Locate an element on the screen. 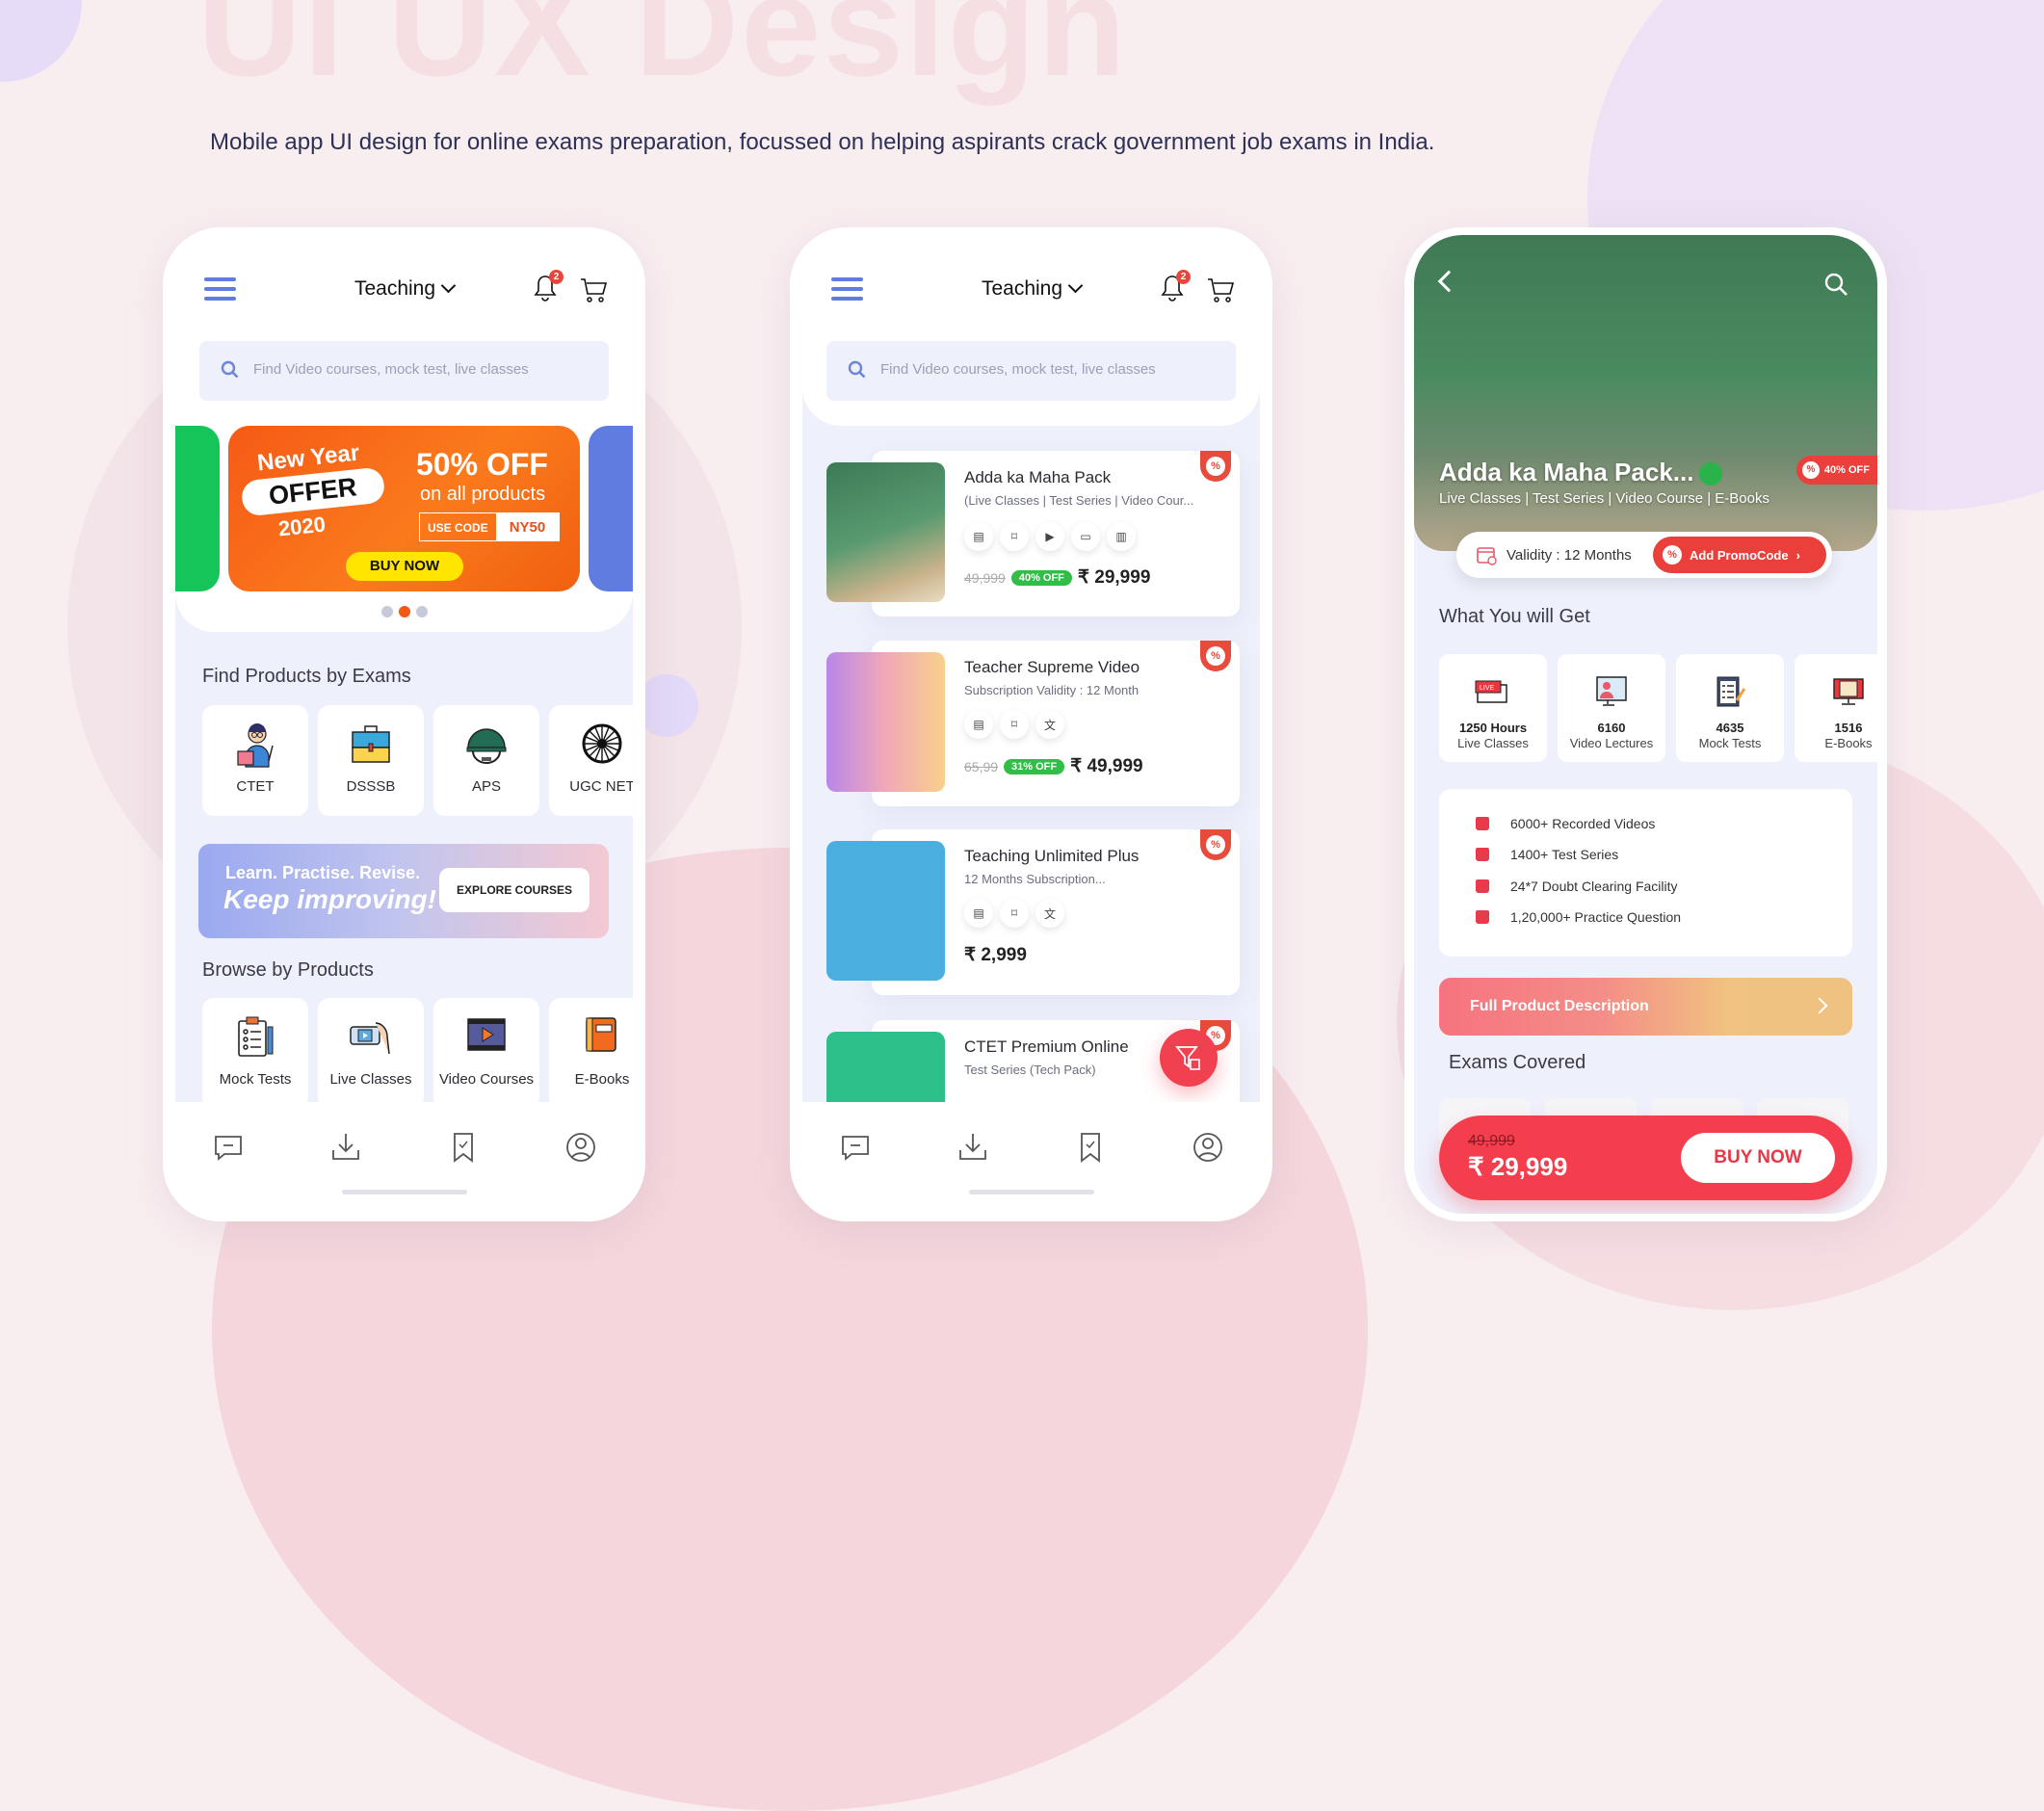 This screenshot has width=2044, height=1811. validity-text: Validity : 12 Months is located at coordinates (1569, 555).